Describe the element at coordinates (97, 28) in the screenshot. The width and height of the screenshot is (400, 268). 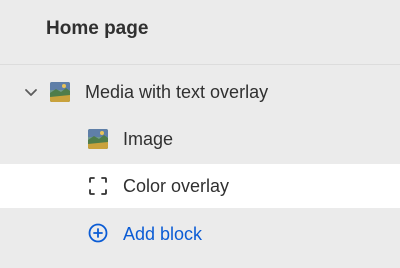
I see `page-title: Home page` at that location.